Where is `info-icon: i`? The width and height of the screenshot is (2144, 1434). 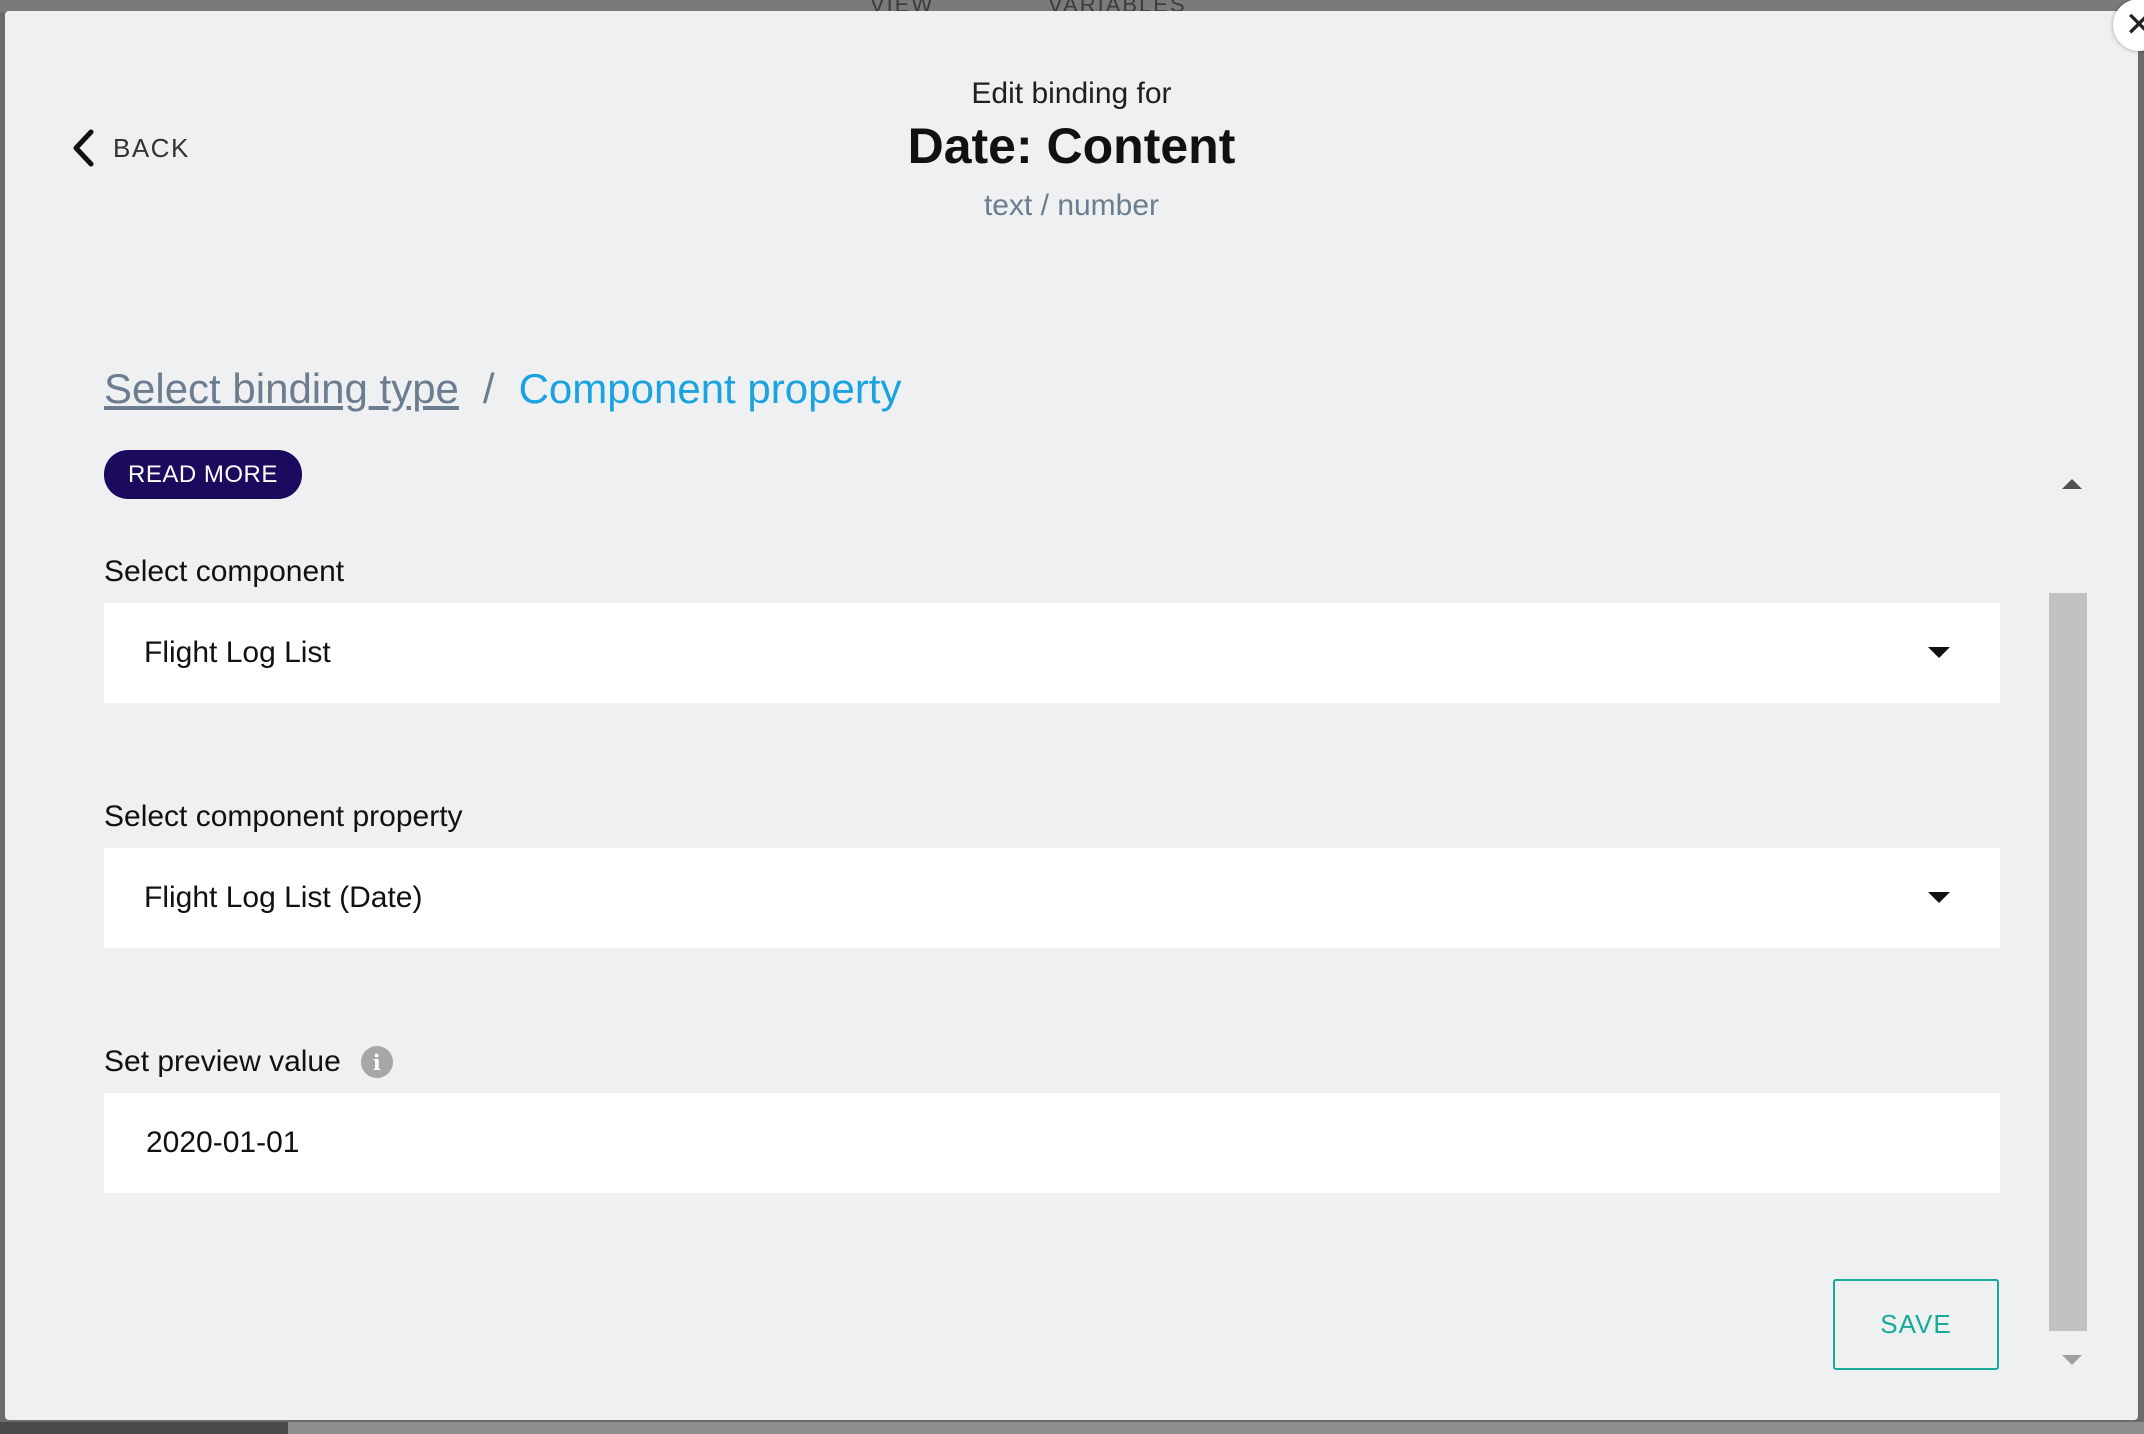 info-icon: i is located at coordinates (376, 1062).